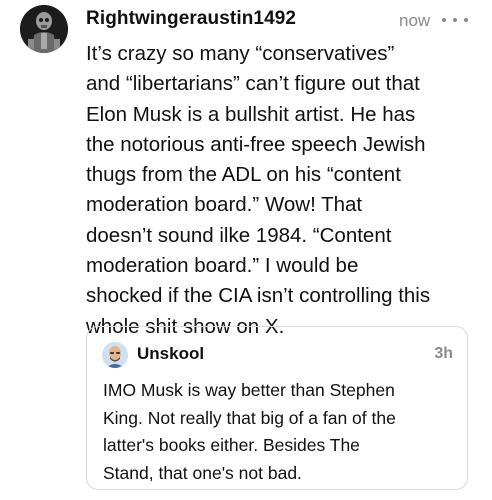  I want to click on quoted-username: Unskool, so click(170, 354).